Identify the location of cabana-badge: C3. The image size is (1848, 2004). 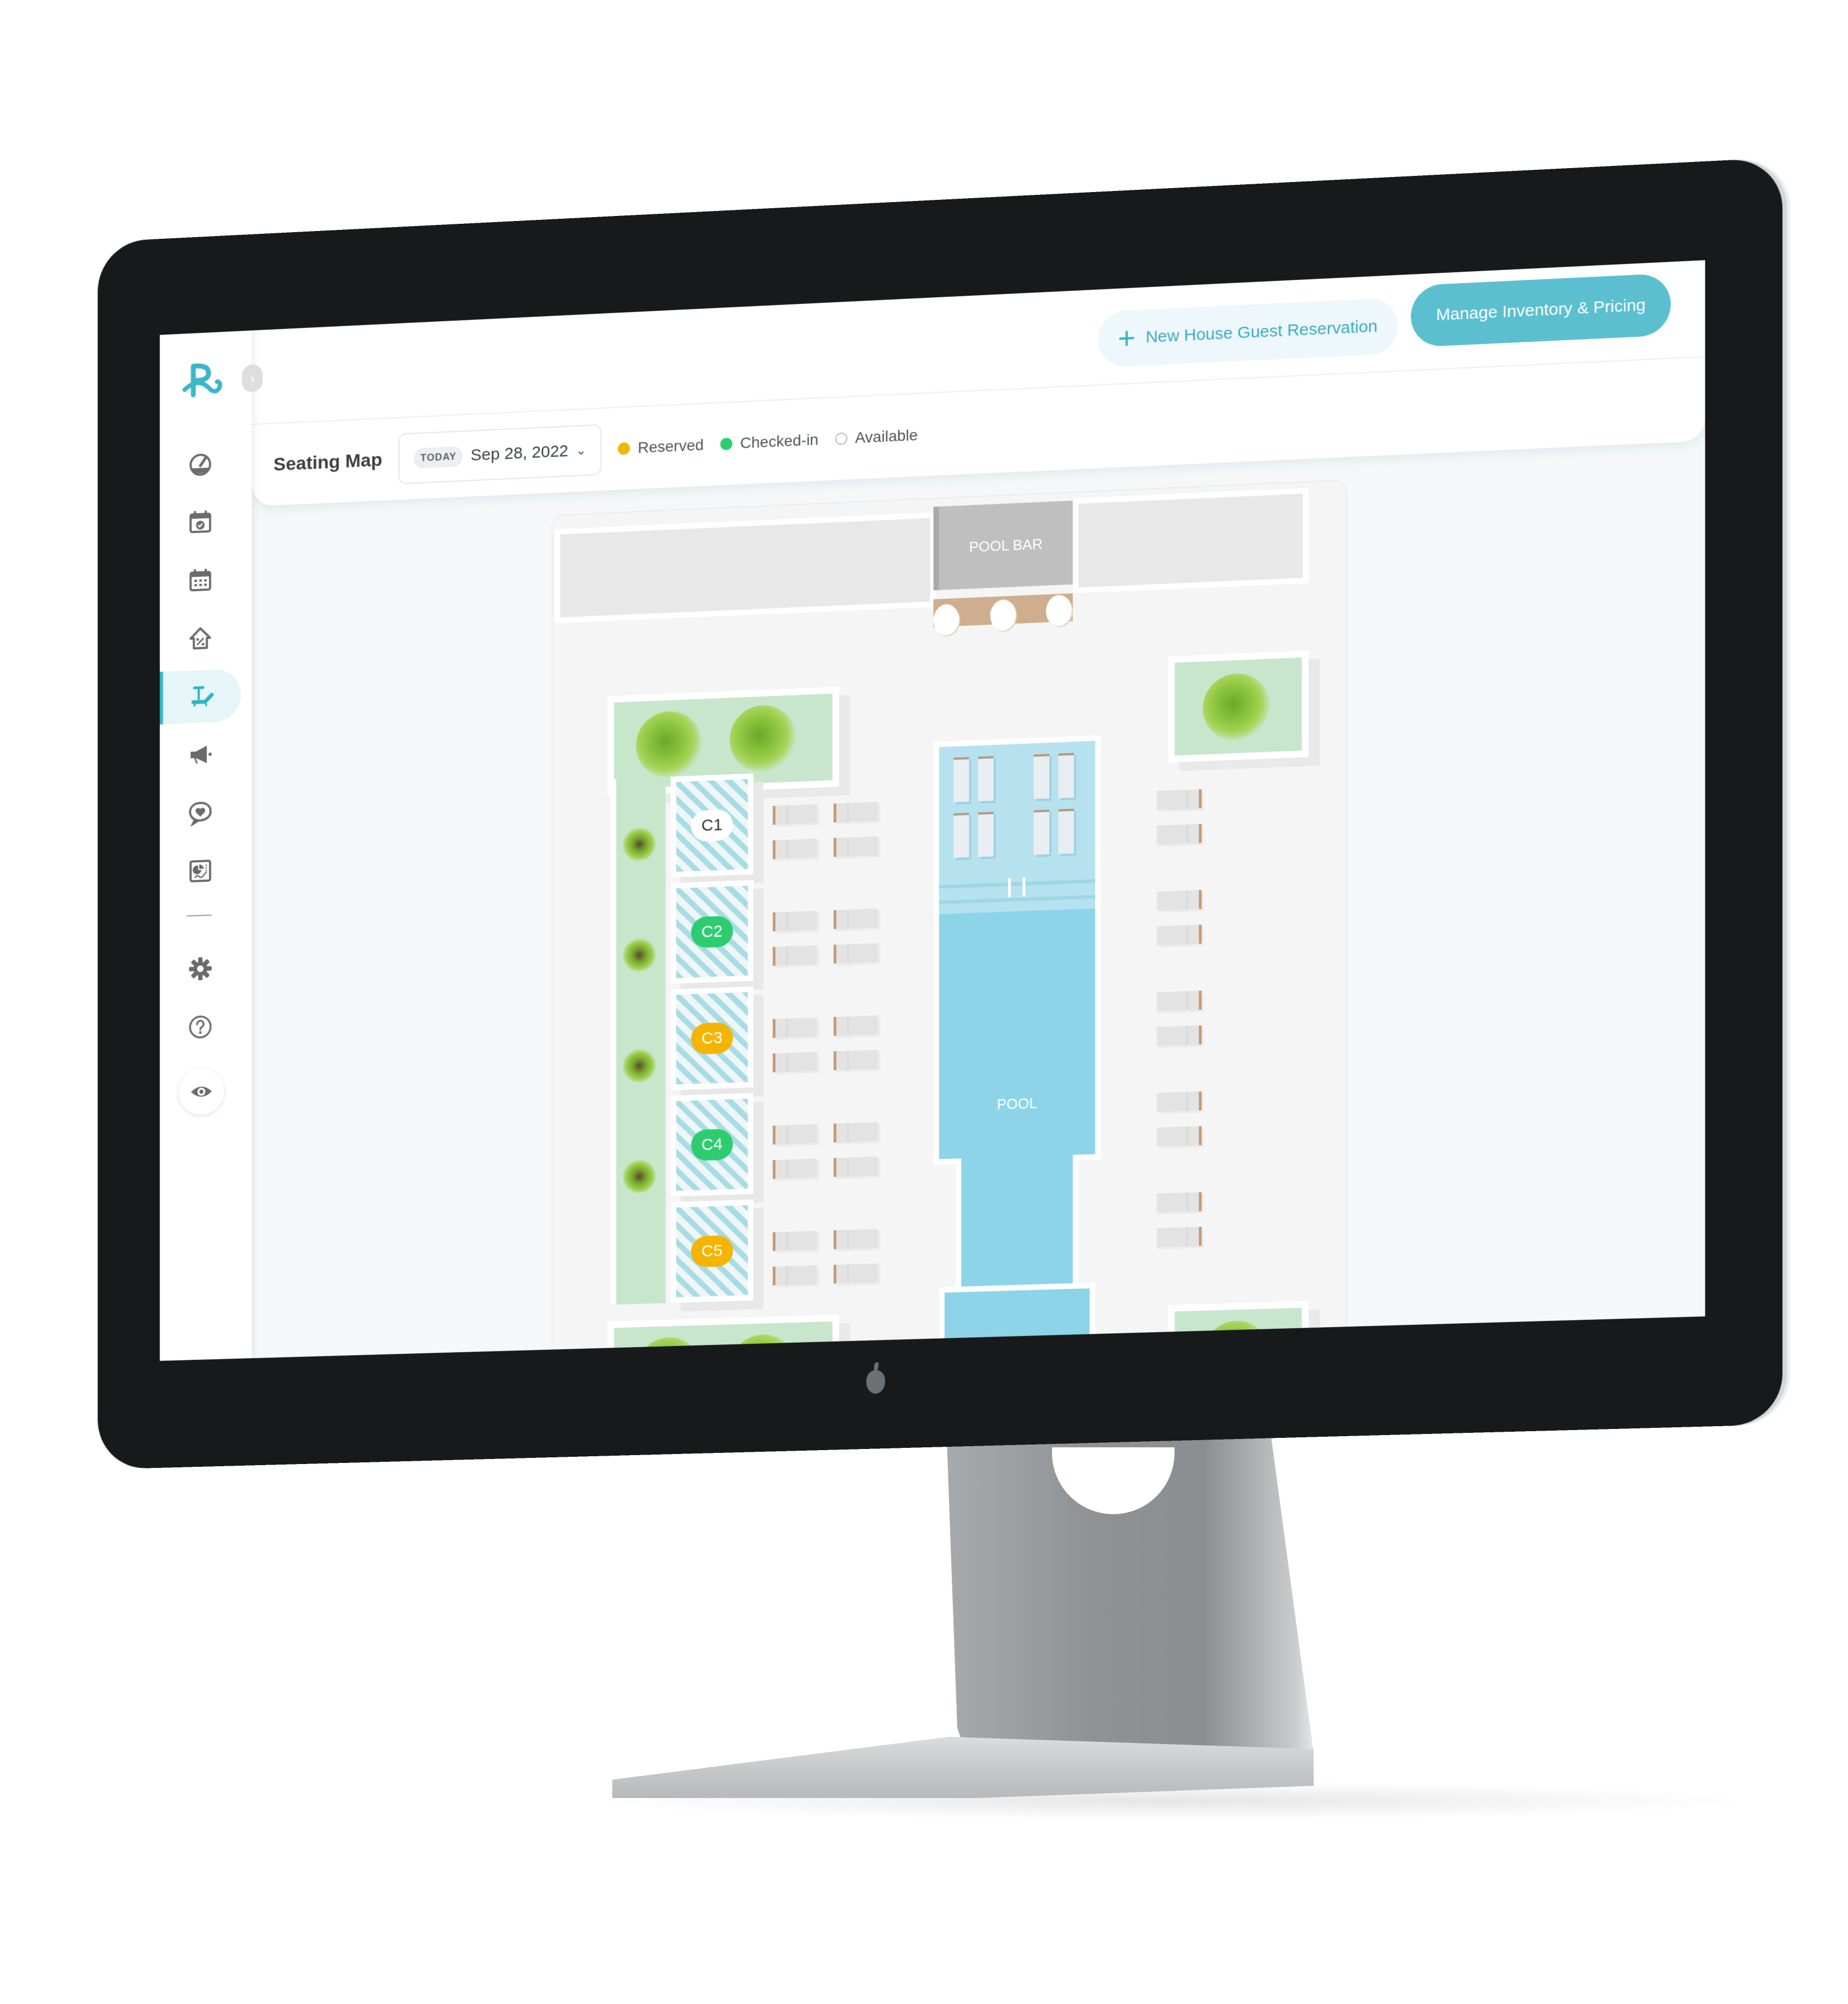
(712, 1038).